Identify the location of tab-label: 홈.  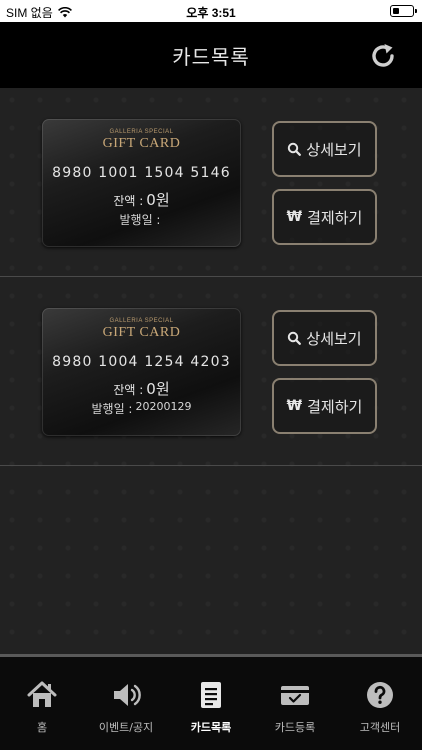
(42, 727).